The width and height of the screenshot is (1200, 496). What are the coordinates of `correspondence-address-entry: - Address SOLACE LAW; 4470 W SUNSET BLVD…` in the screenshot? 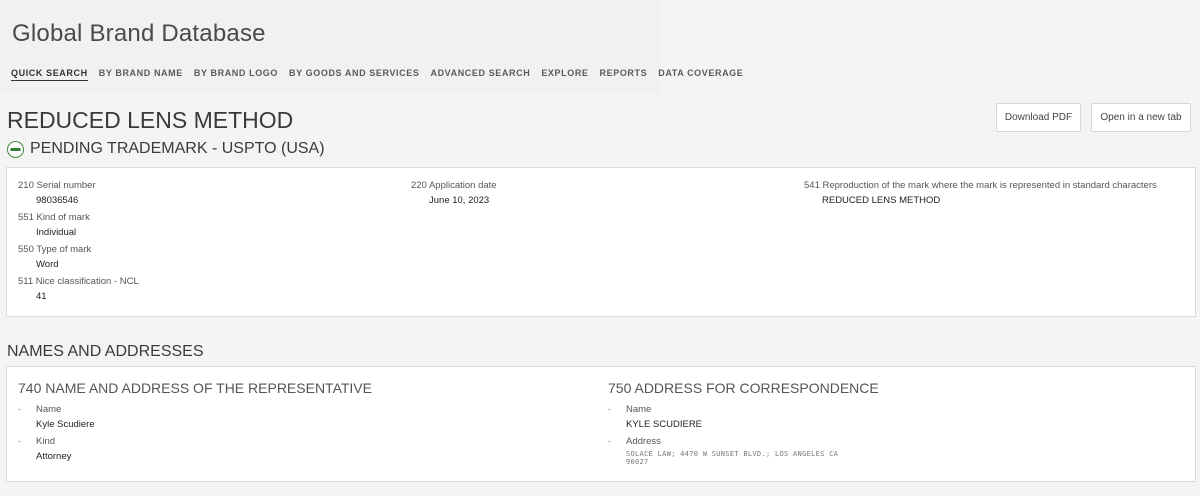 It's located at (732, 451).